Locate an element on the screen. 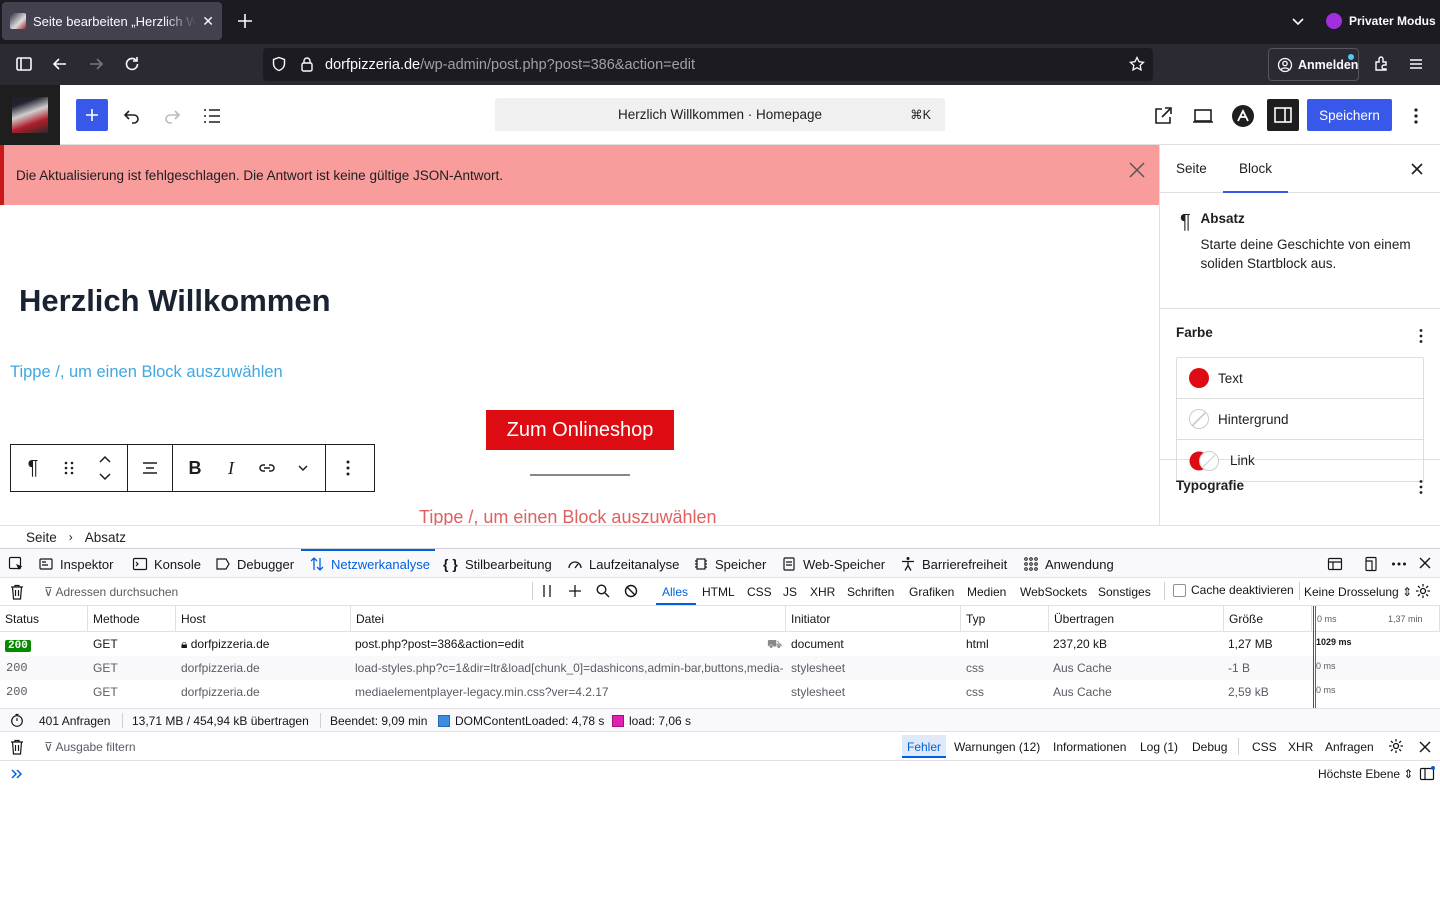 The image size is (1440, 900). level-debug: Debug is located at coordinates (1209, 747).